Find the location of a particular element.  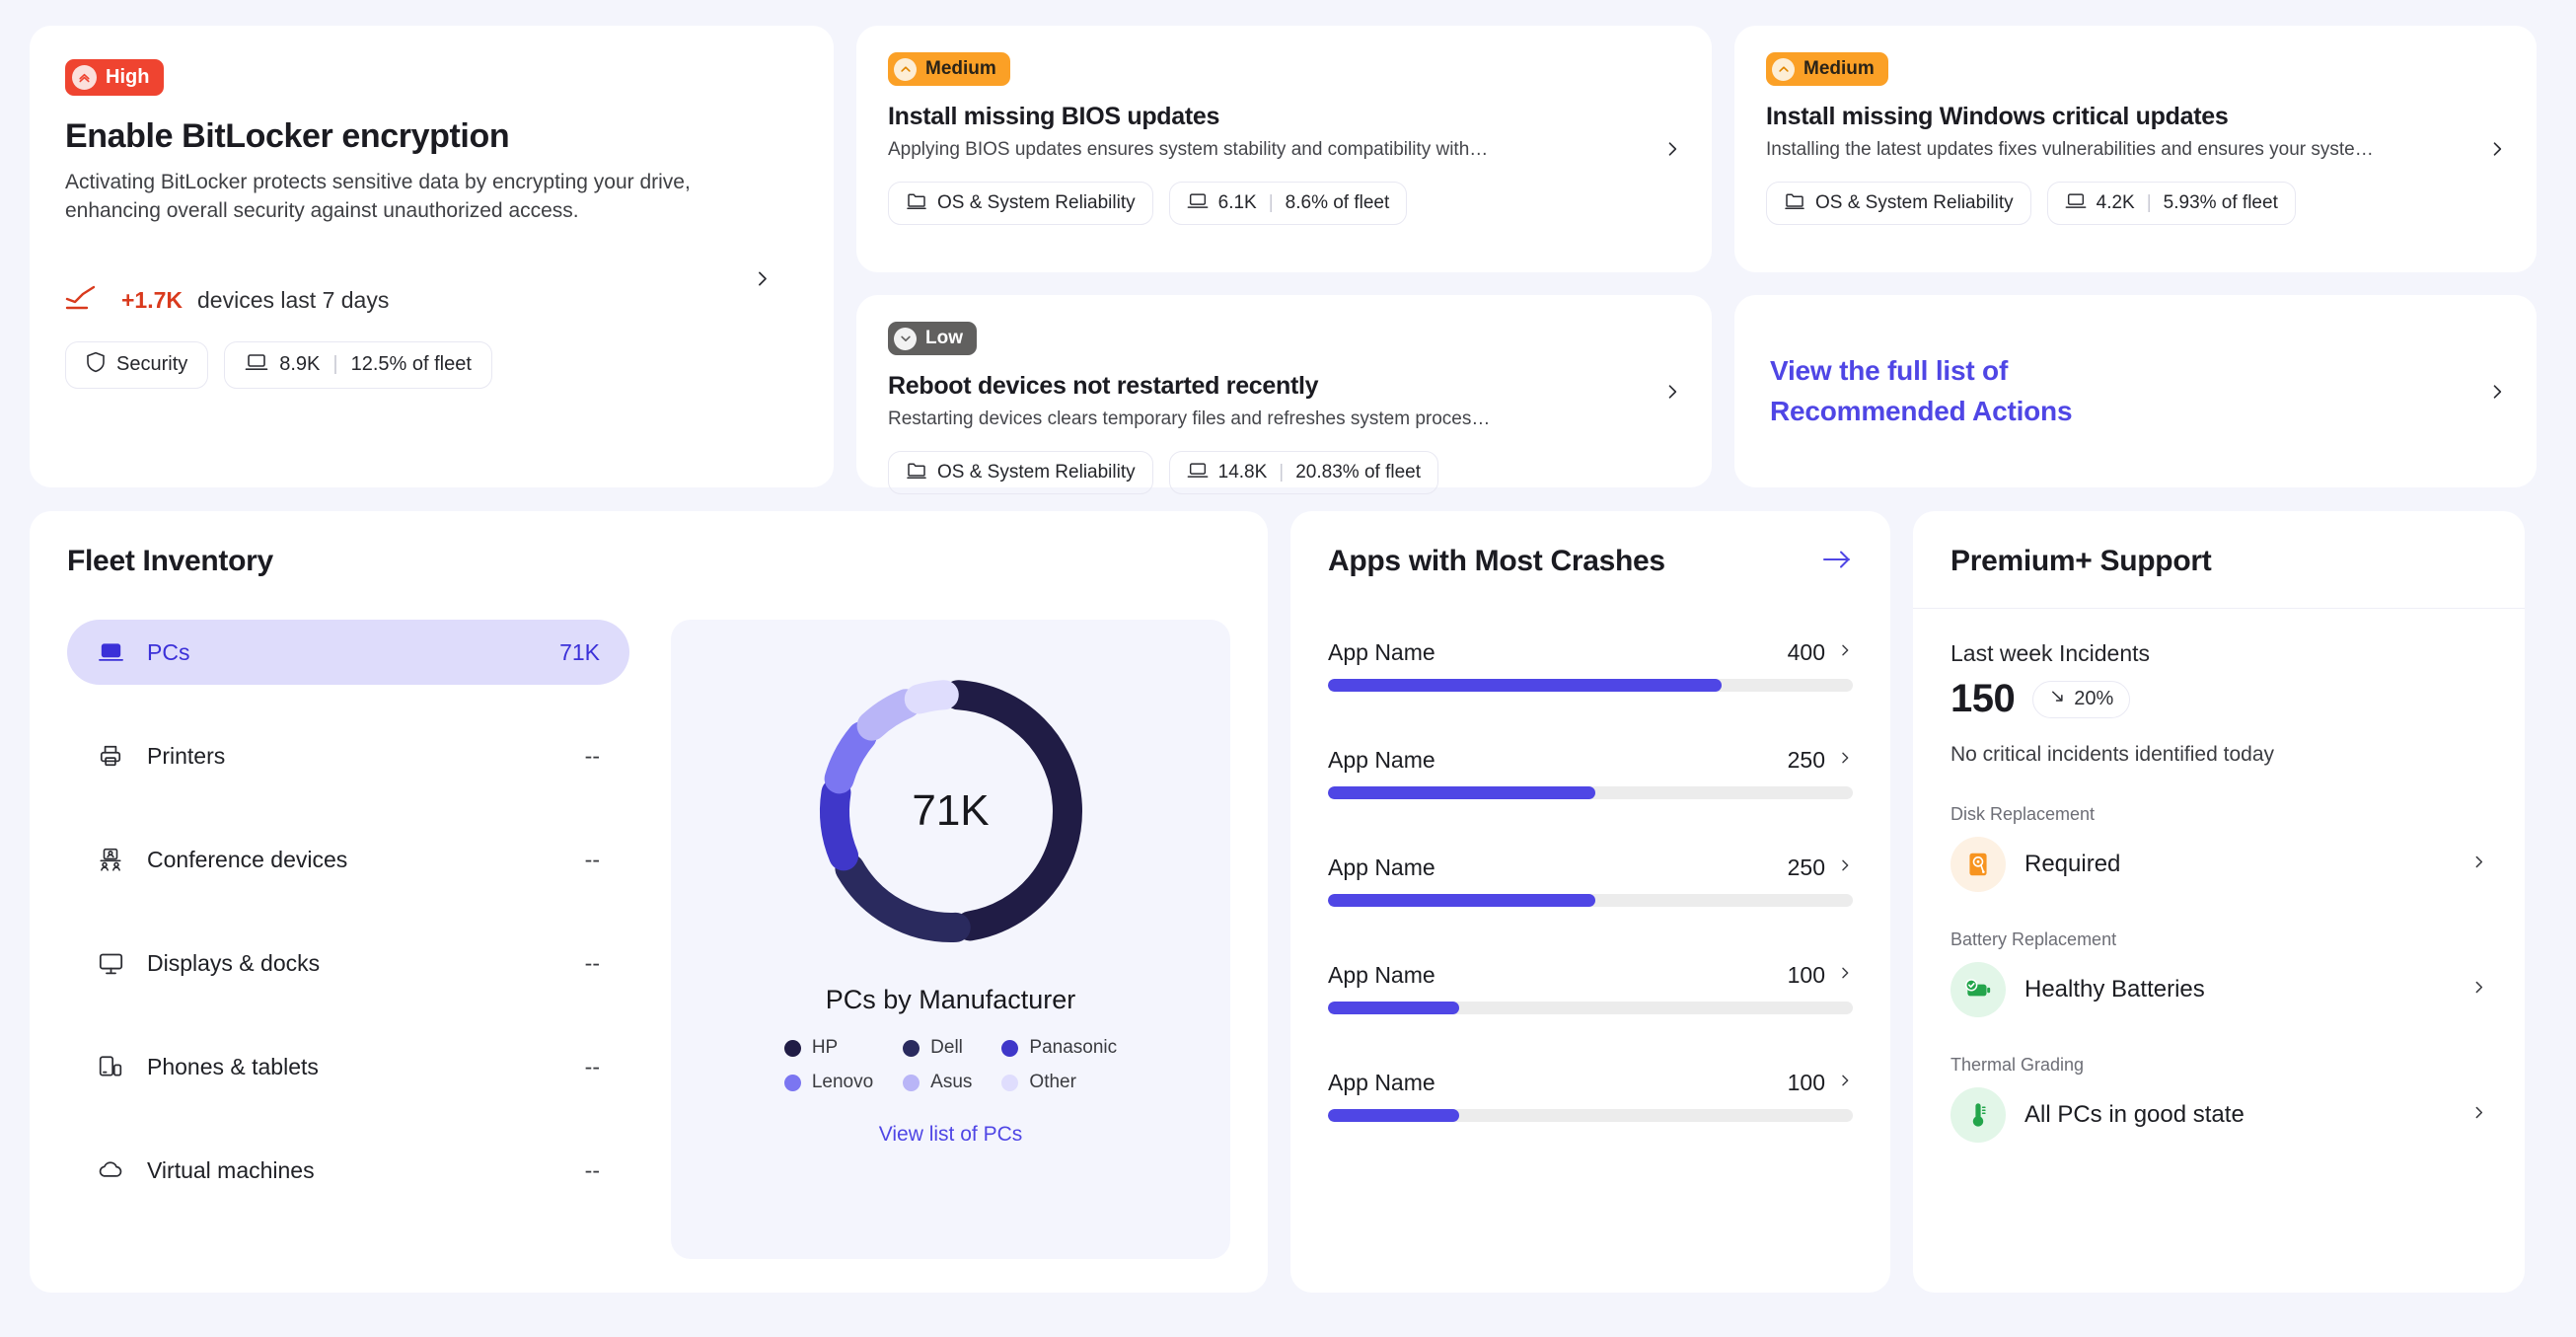

chip-security: Security is located at coordinates (137, 364).